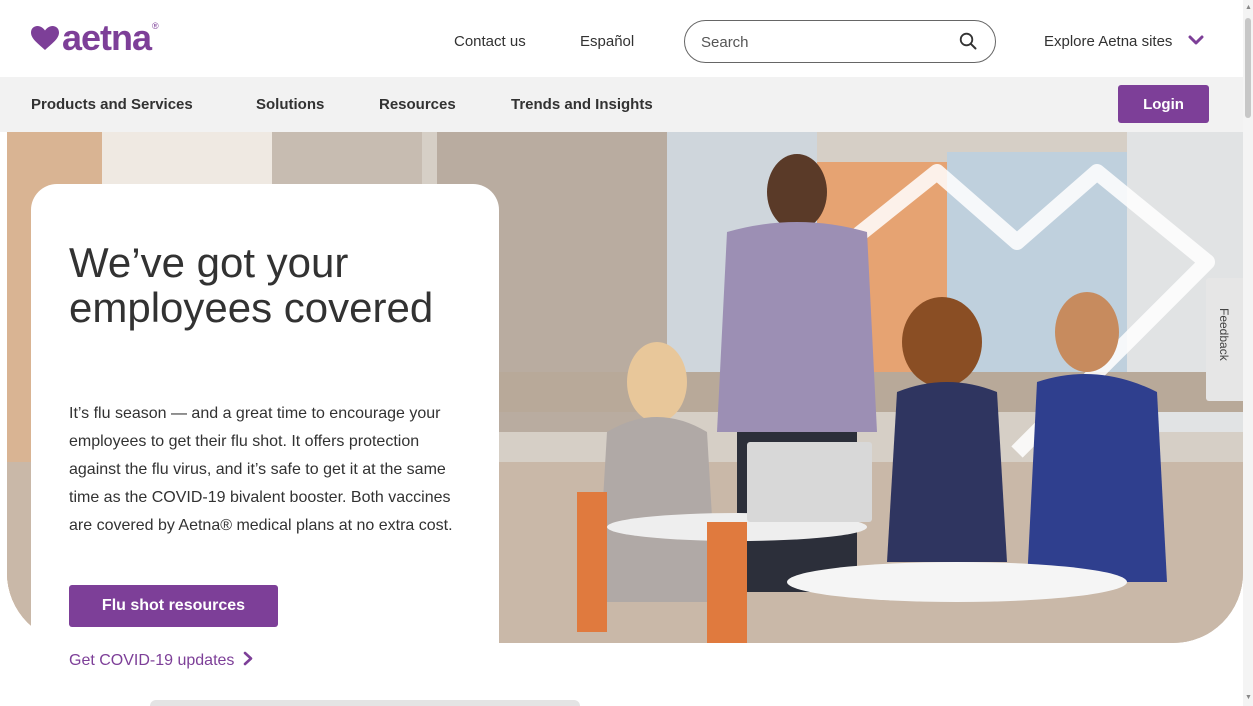  I want to click on feedback-label: Feedback, so click(1224, 334).